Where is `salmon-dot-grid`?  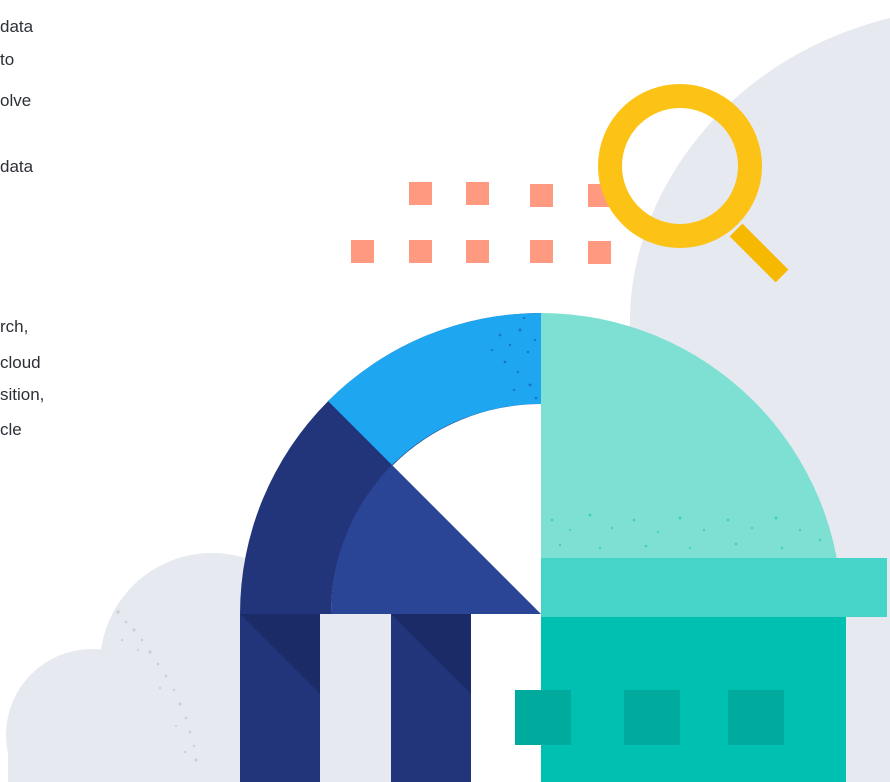
salmon-dot-grid is located at coordinates (481, 223).